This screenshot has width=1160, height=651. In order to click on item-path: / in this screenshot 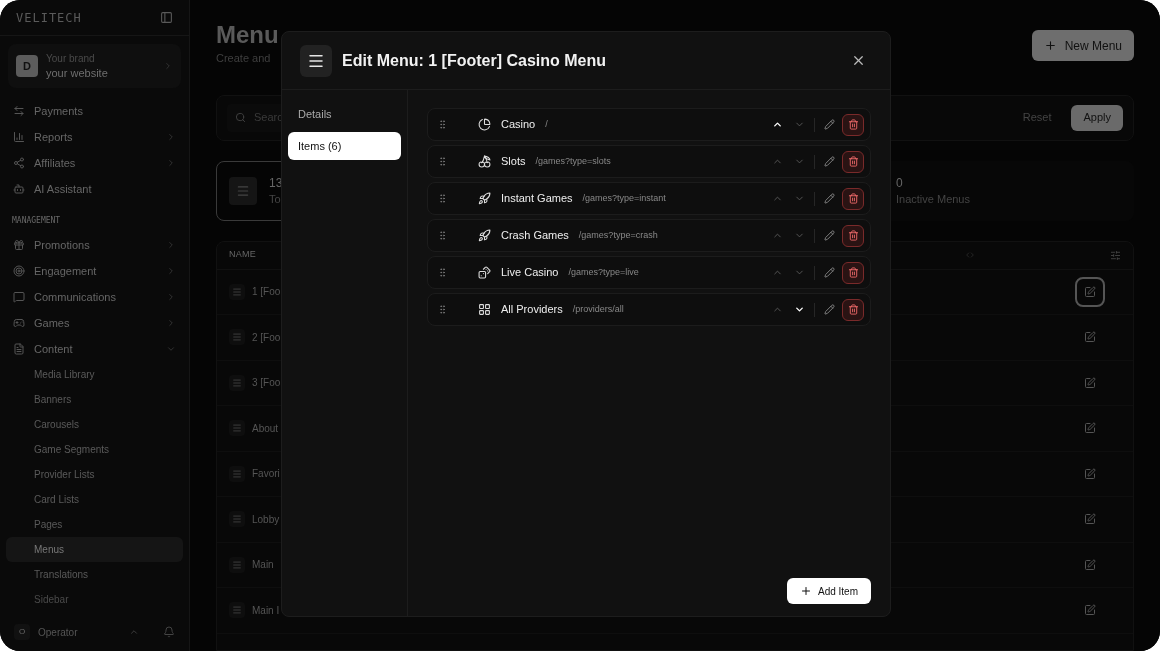, I will do `click(546, 124)`.